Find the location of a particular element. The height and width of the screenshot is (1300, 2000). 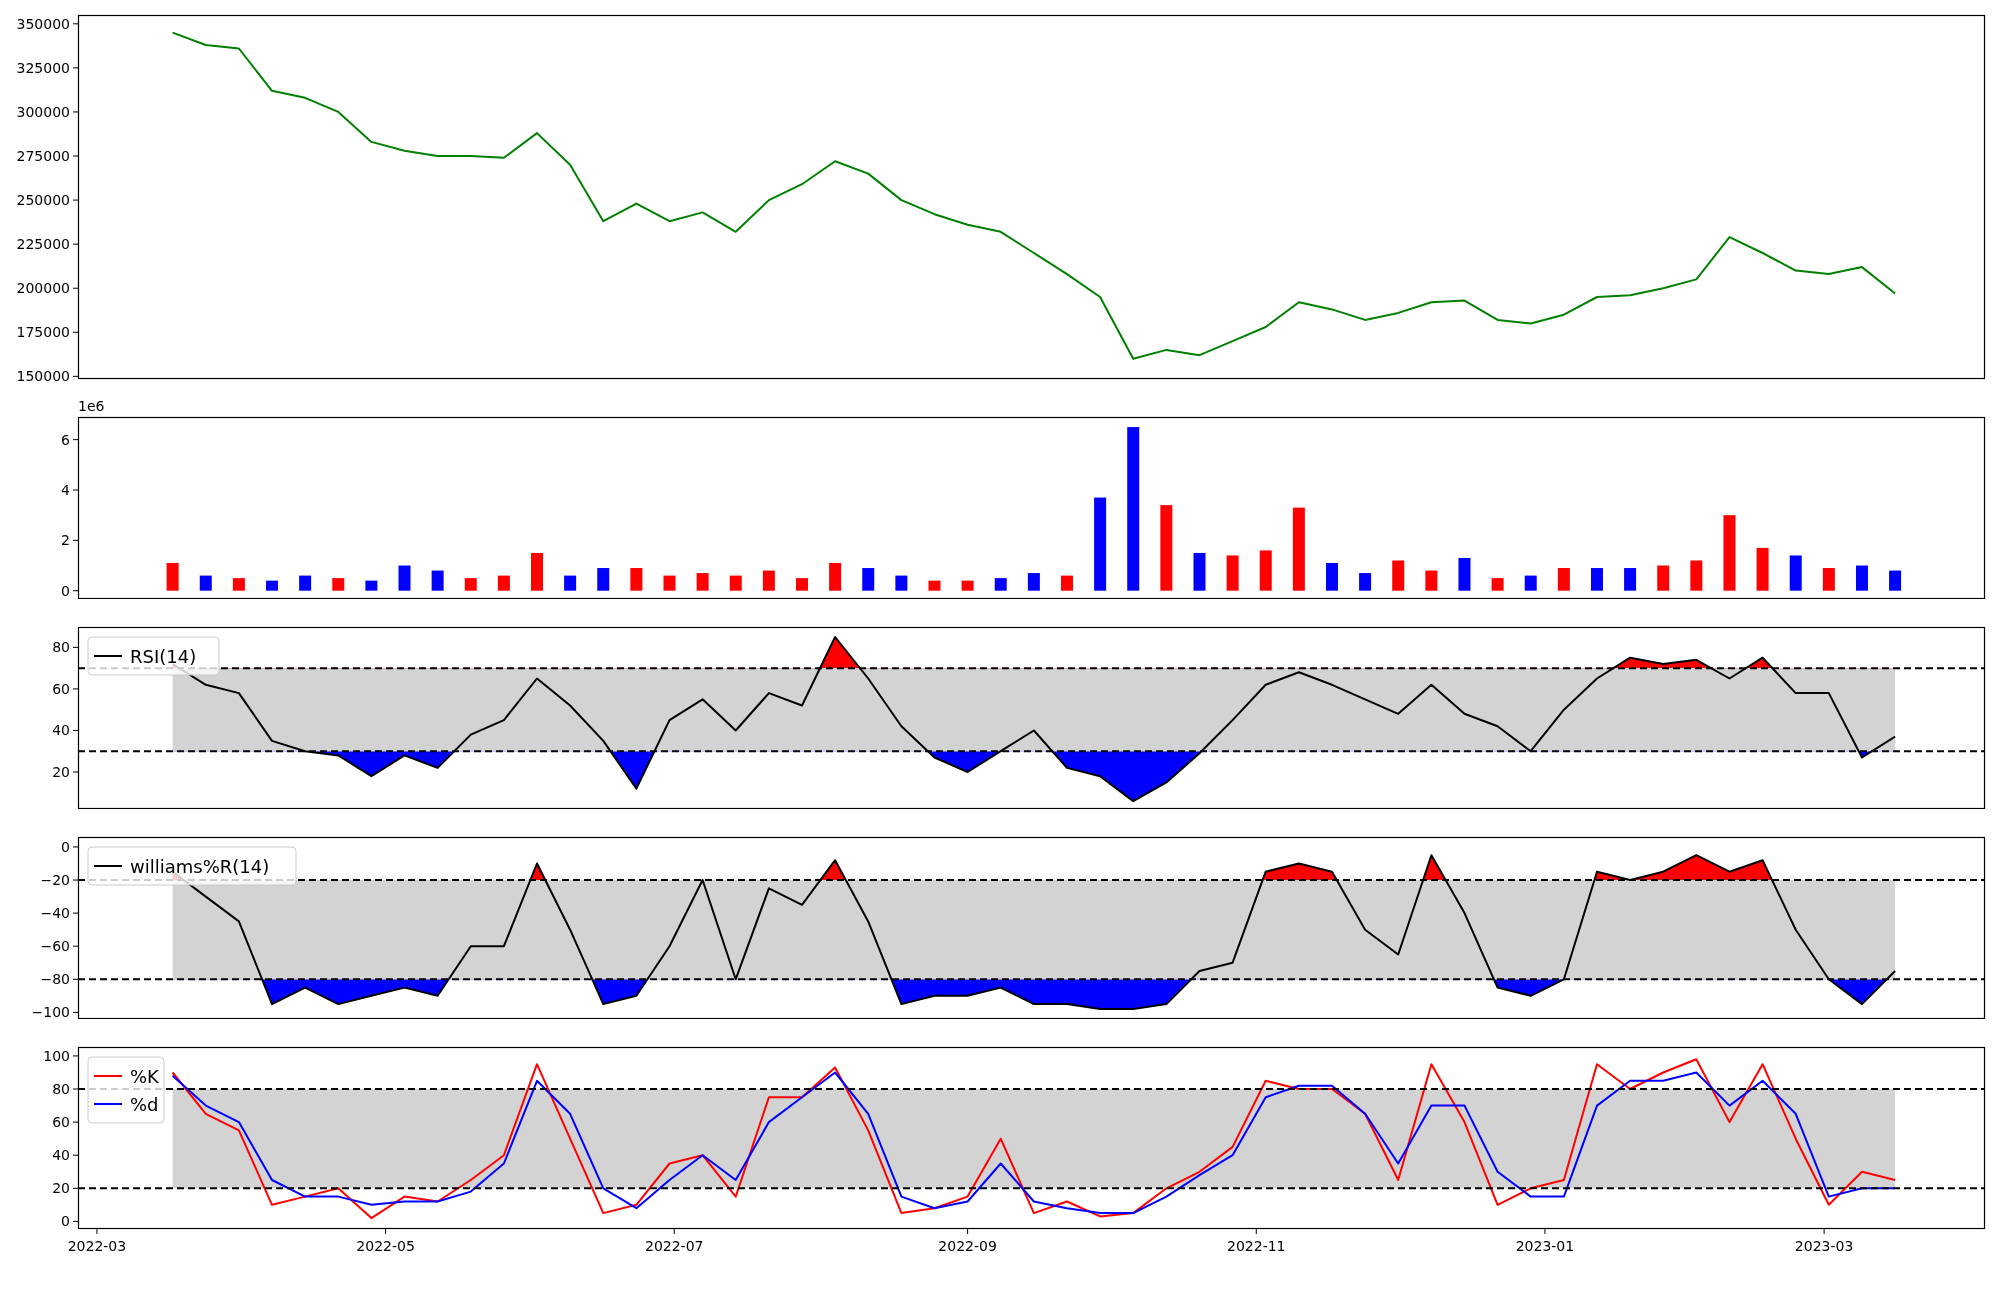

legend-label: %d is located at coordinates (144, 1104).